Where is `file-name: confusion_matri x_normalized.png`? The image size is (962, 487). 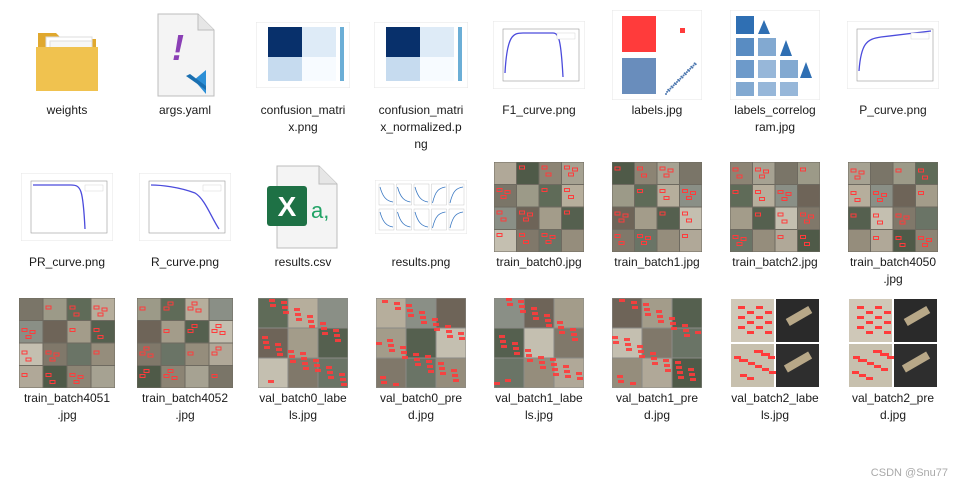
file-name: confusion_matri x_normalized.png is located at coordinates (421, 127).